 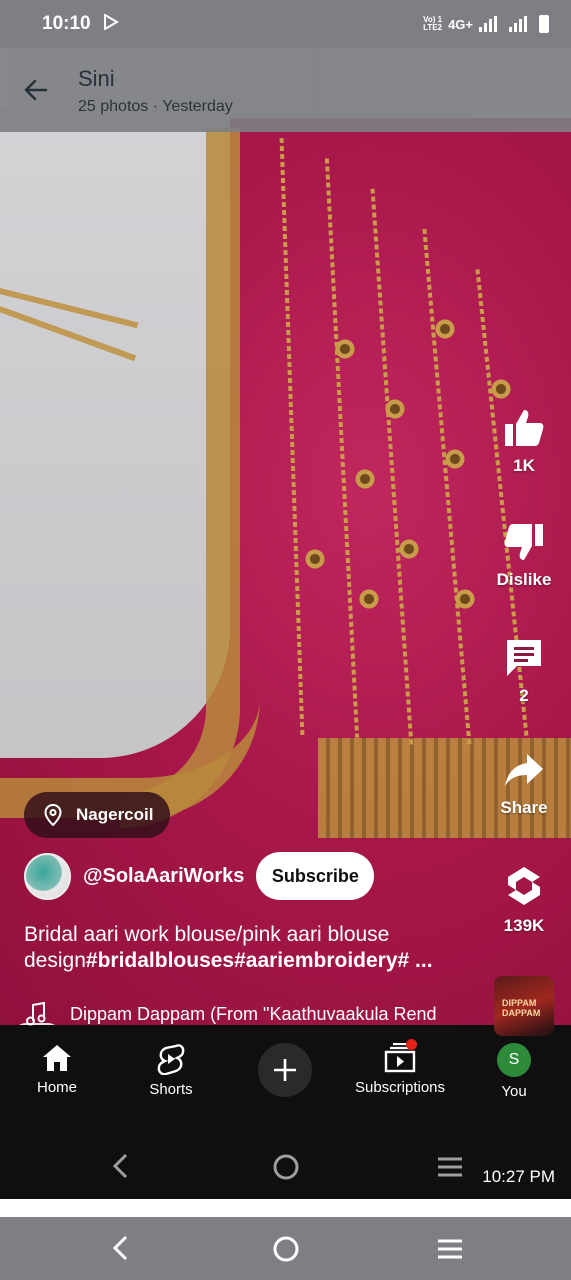 What do you see at coordinates (460, 24) in the screenshot?
I see `network-type: 4G+` at bounding box center [460, 24].